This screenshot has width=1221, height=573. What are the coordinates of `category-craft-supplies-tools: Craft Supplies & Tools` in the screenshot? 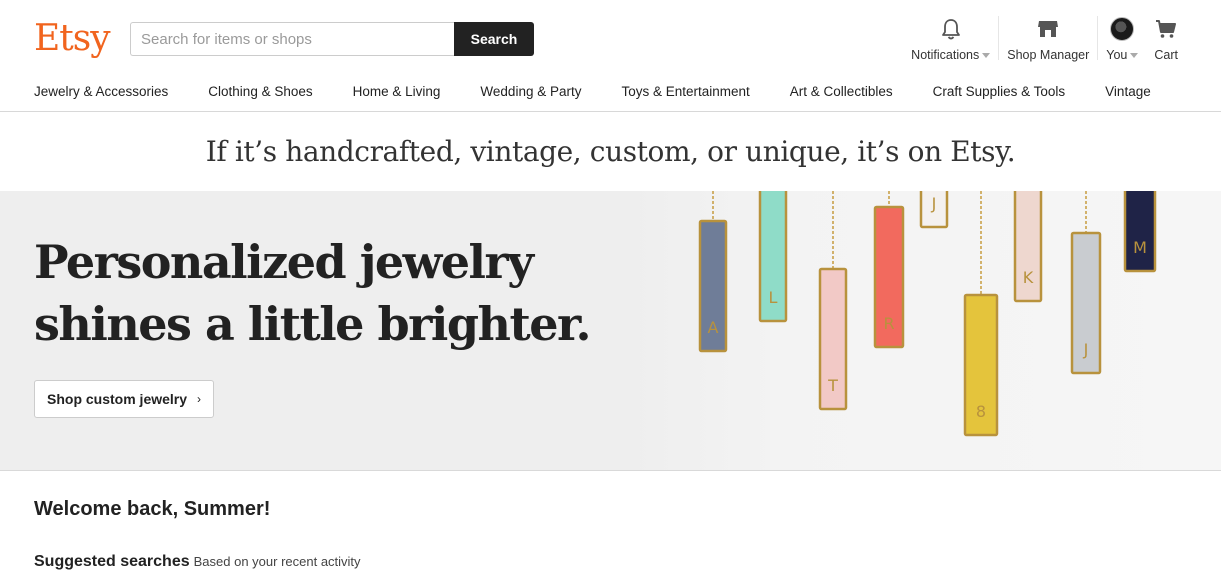 It's located at (999, 91).